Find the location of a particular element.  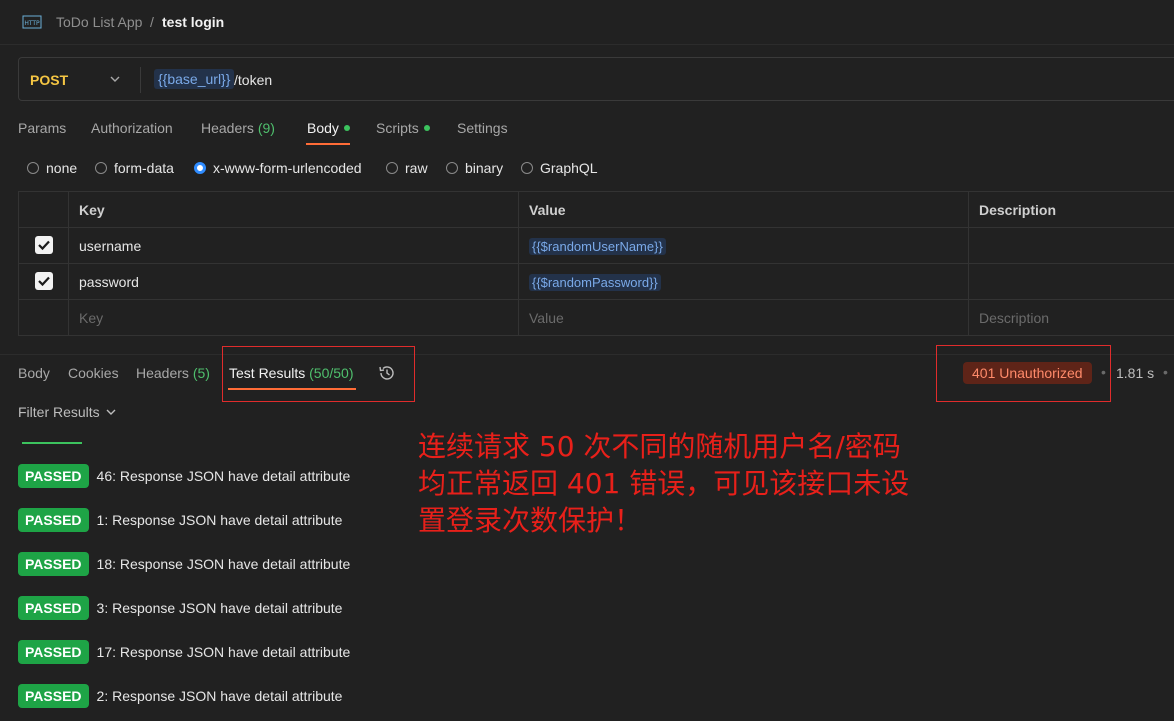

url-input: /token is located at coordinates (253, 80).